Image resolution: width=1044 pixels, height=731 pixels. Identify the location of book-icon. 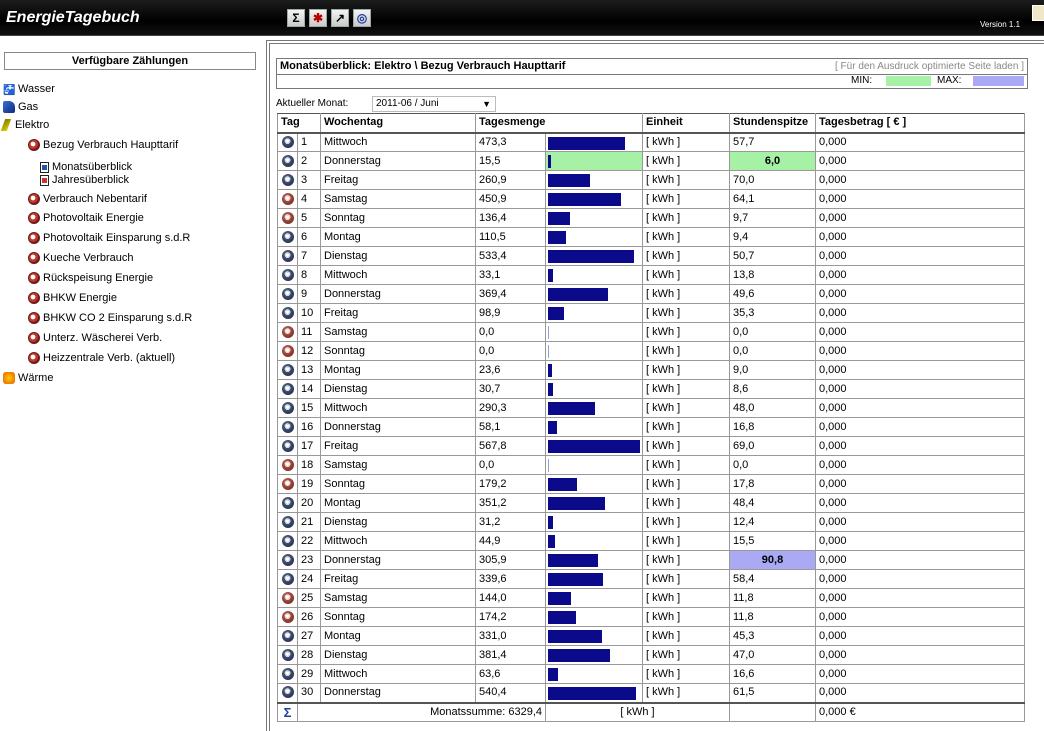
(1038, 13).